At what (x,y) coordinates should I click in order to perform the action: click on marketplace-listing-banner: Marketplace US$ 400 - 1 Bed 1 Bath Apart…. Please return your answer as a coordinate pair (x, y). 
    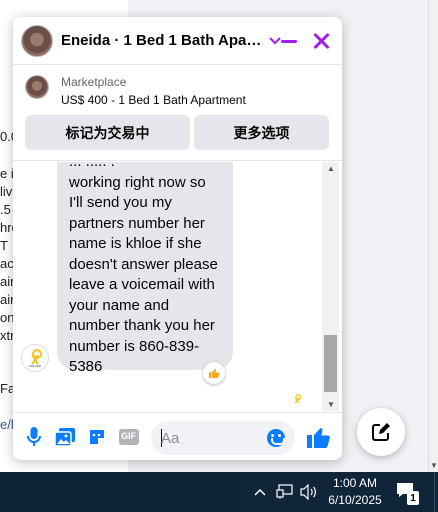
    Looking at the image, I should click on (177, 113).